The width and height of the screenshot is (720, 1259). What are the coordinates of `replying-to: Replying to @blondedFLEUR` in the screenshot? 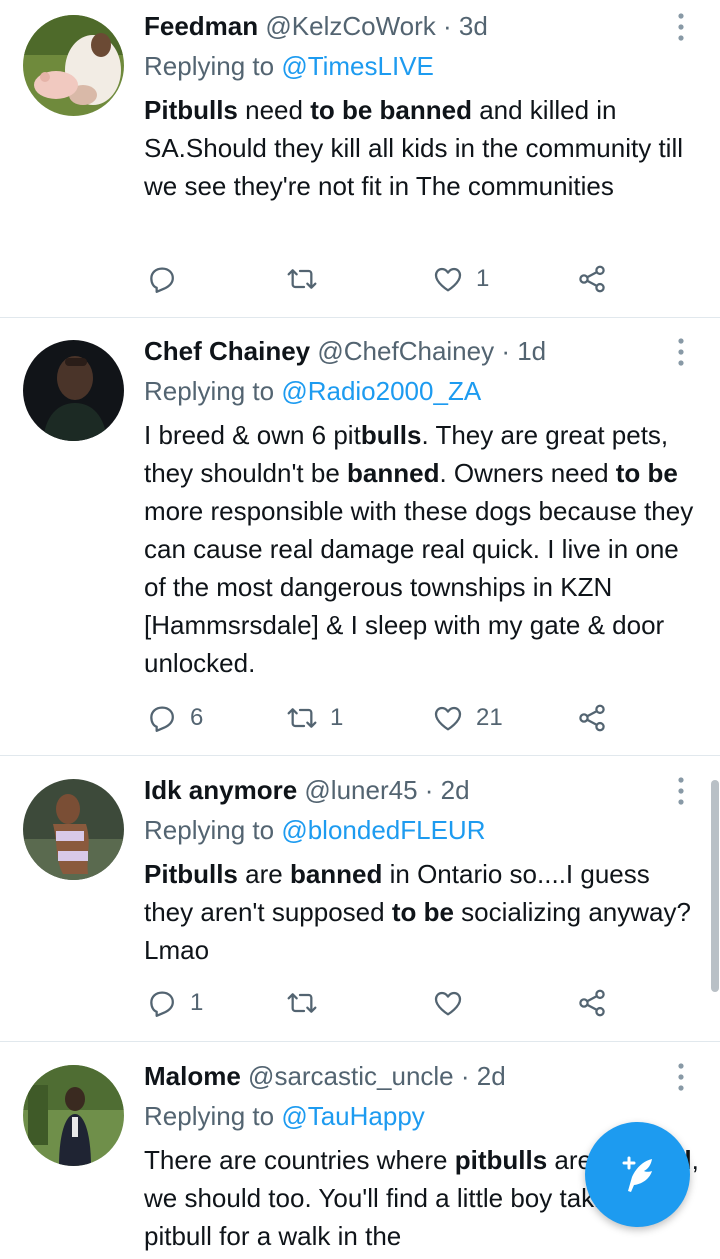 It's located at (314, 830).